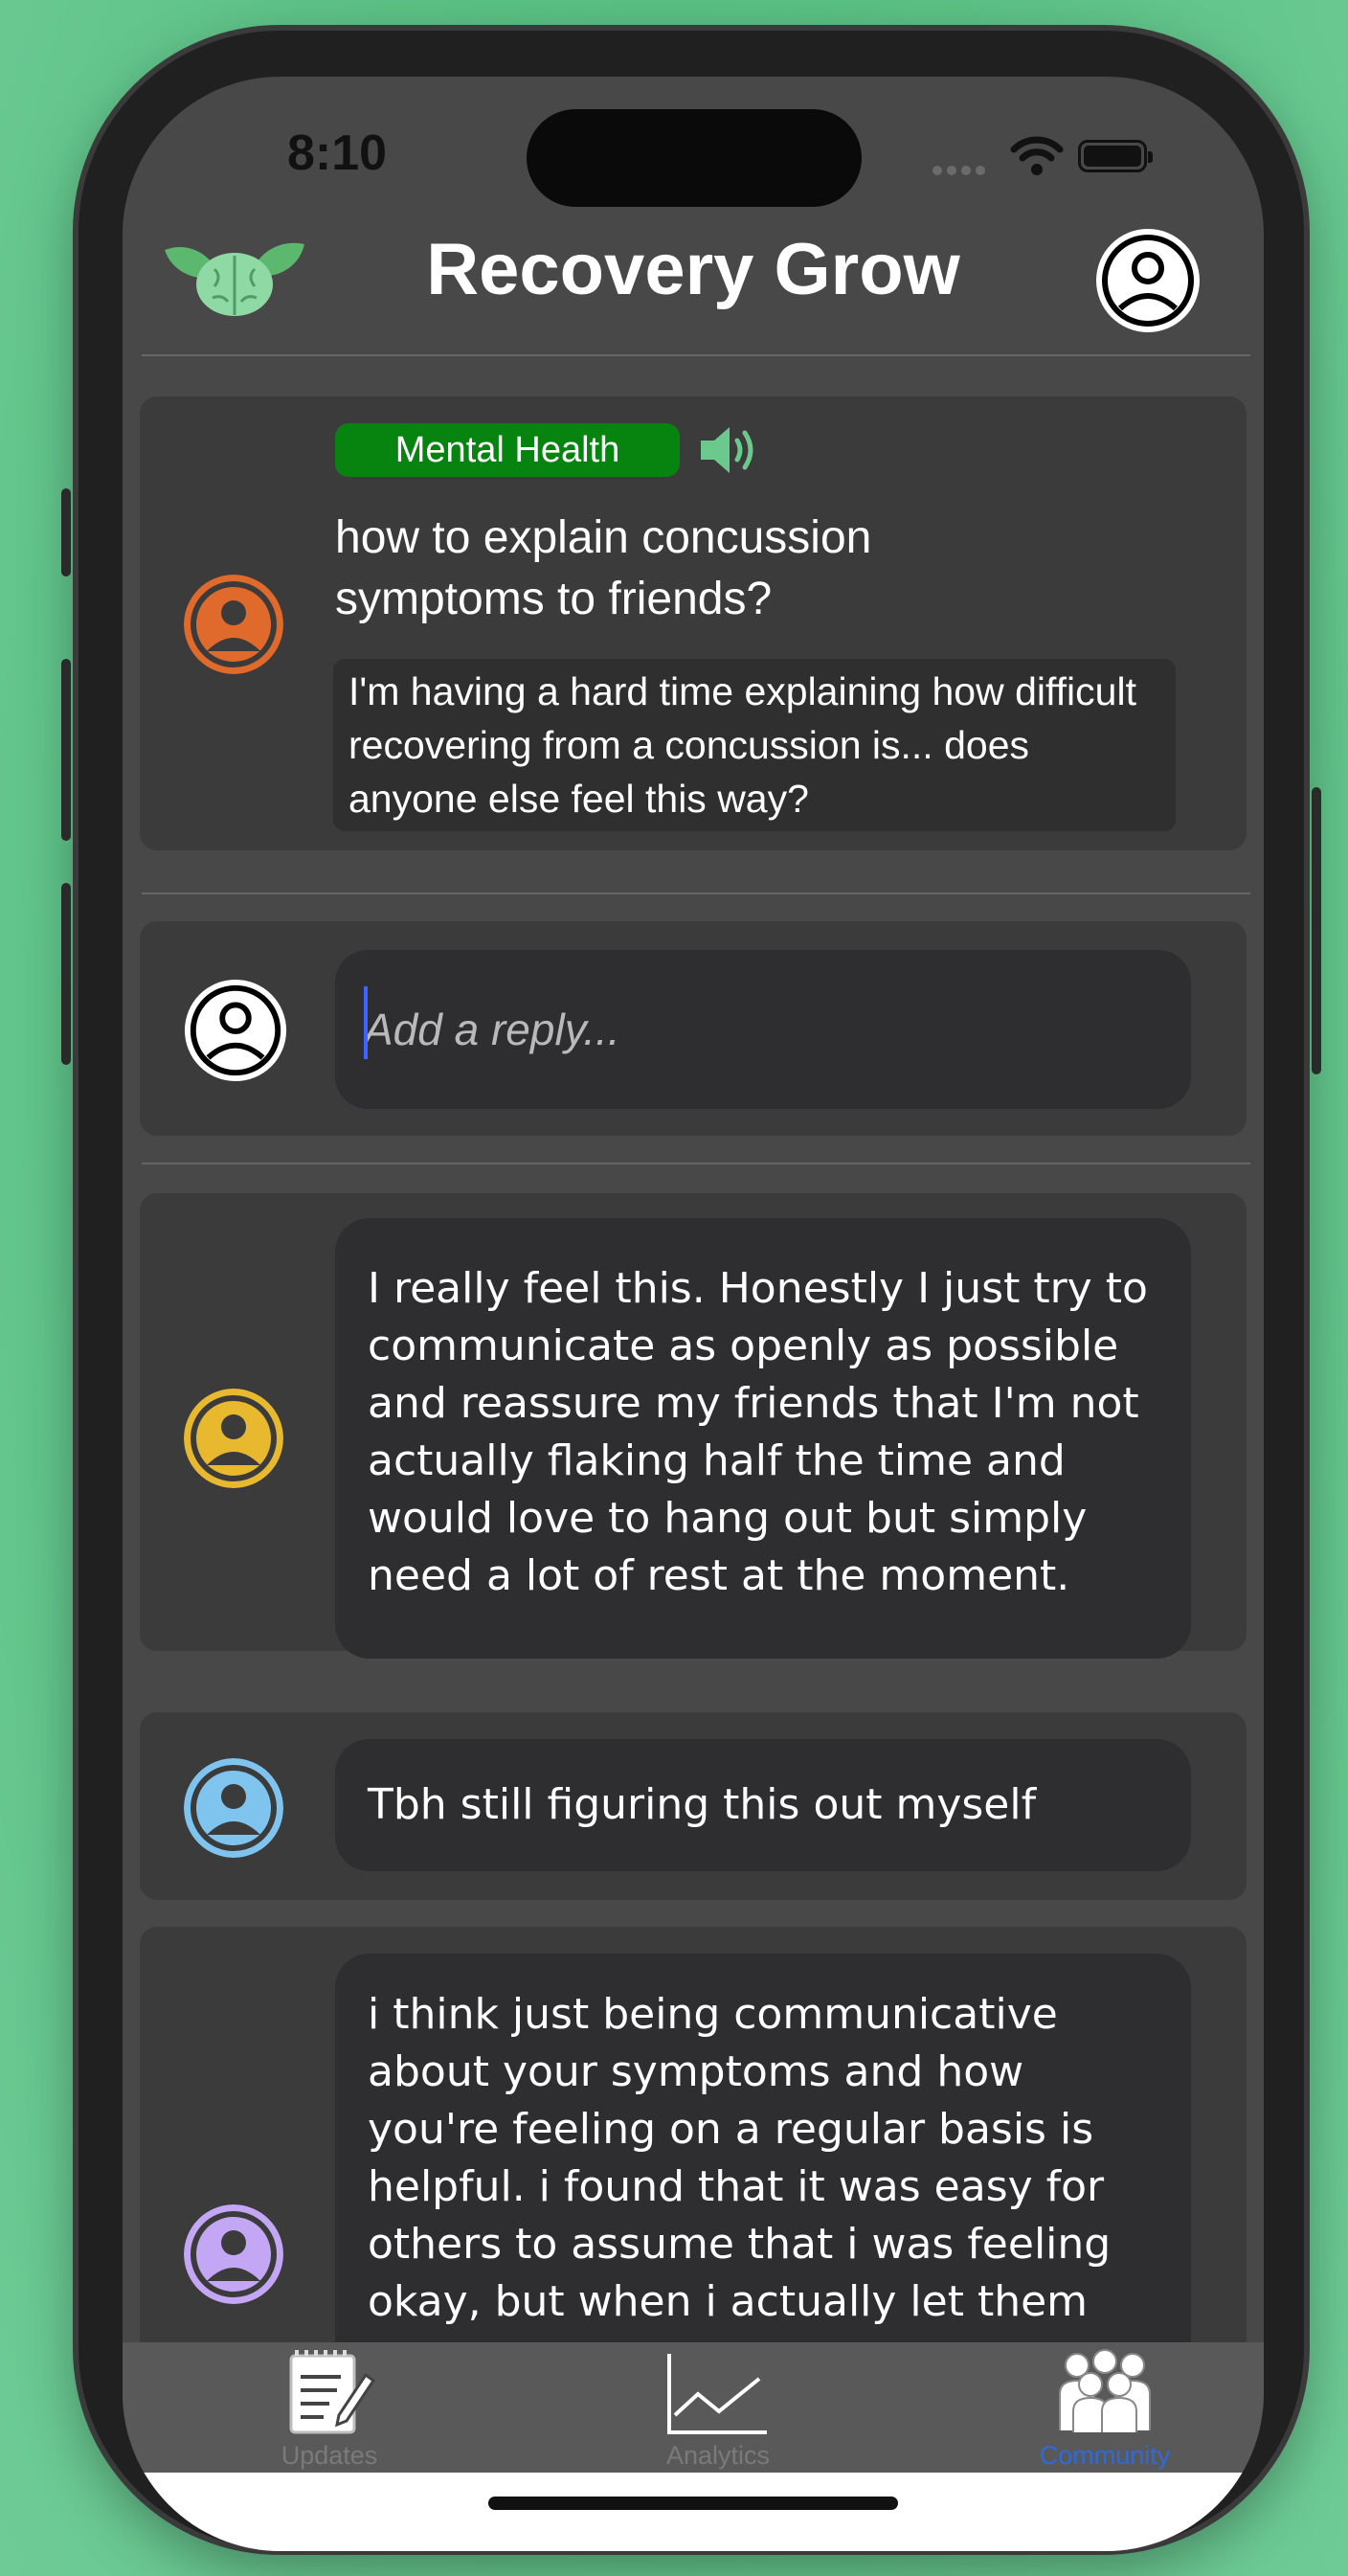  Describe the element at coordinates (66, 532) in the screenshot. I see `mute-switch` at that location.